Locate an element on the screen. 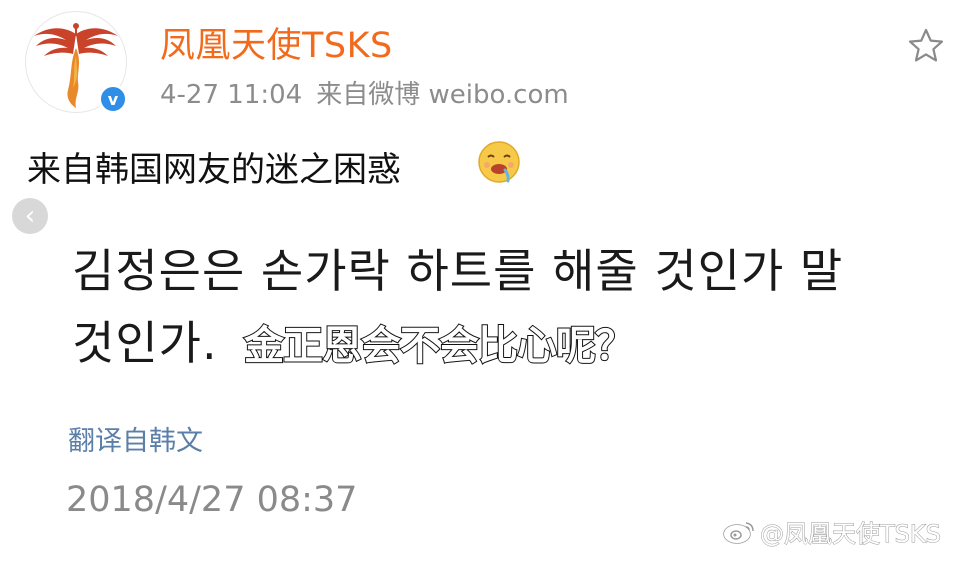 This screenshot has height=565, width=970. watermark: @凤凰天使TSKS is located at coordinates (831, 531).